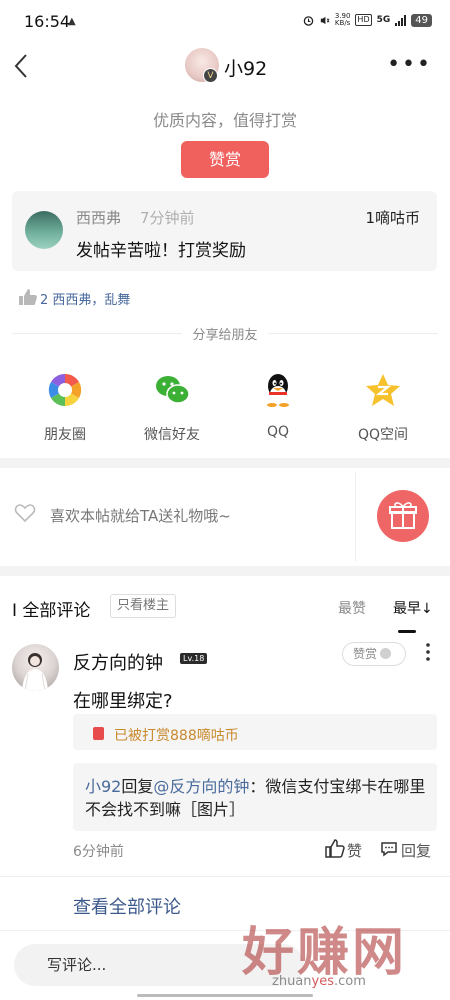 This screenshot has height=1000, width=450. Describe the element at coordinates (259, 798) in the screenshot. I see `reply-text: 小92回复@反方向的钟：微信支付宝绑卡在哪里不会找不到嘛［图片］` at that location.